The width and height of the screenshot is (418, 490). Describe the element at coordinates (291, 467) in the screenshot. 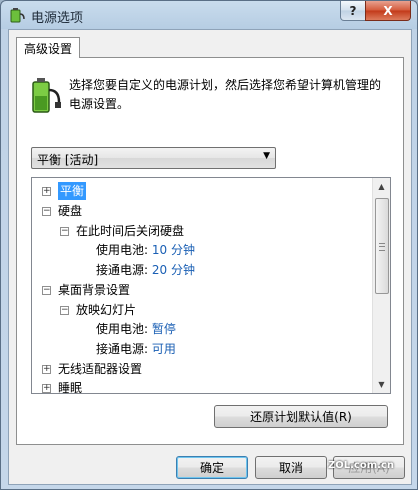

I see `cancel-button: 取消` at that location.